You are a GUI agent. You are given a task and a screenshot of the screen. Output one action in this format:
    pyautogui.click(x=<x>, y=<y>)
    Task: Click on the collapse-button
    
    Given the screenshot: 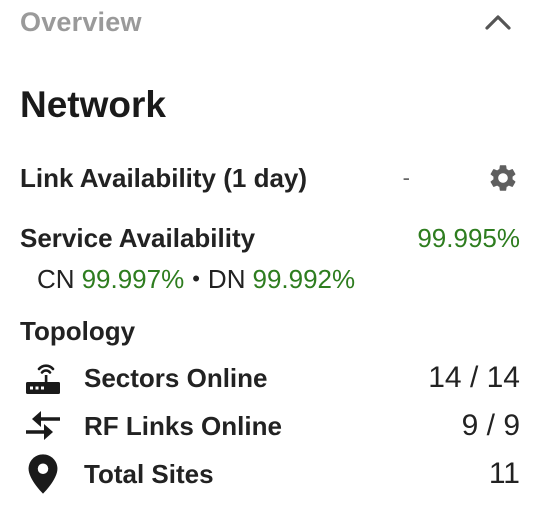 What is the action you would take?
    pyautogui.click(x=498, y=22)
    